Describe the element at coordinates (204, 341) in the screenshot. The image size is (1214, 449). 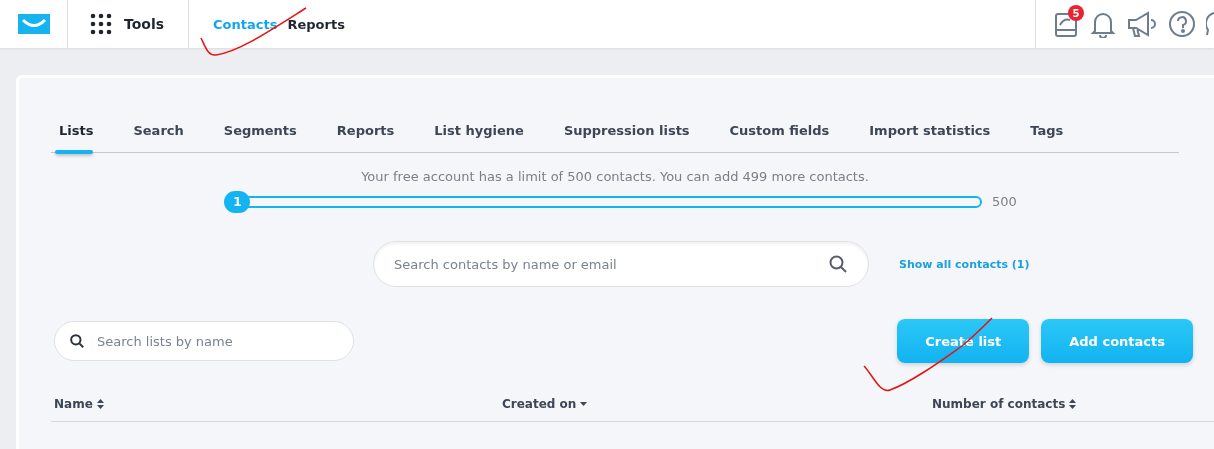
I see `list-search-field: Search lists by name` at that location.